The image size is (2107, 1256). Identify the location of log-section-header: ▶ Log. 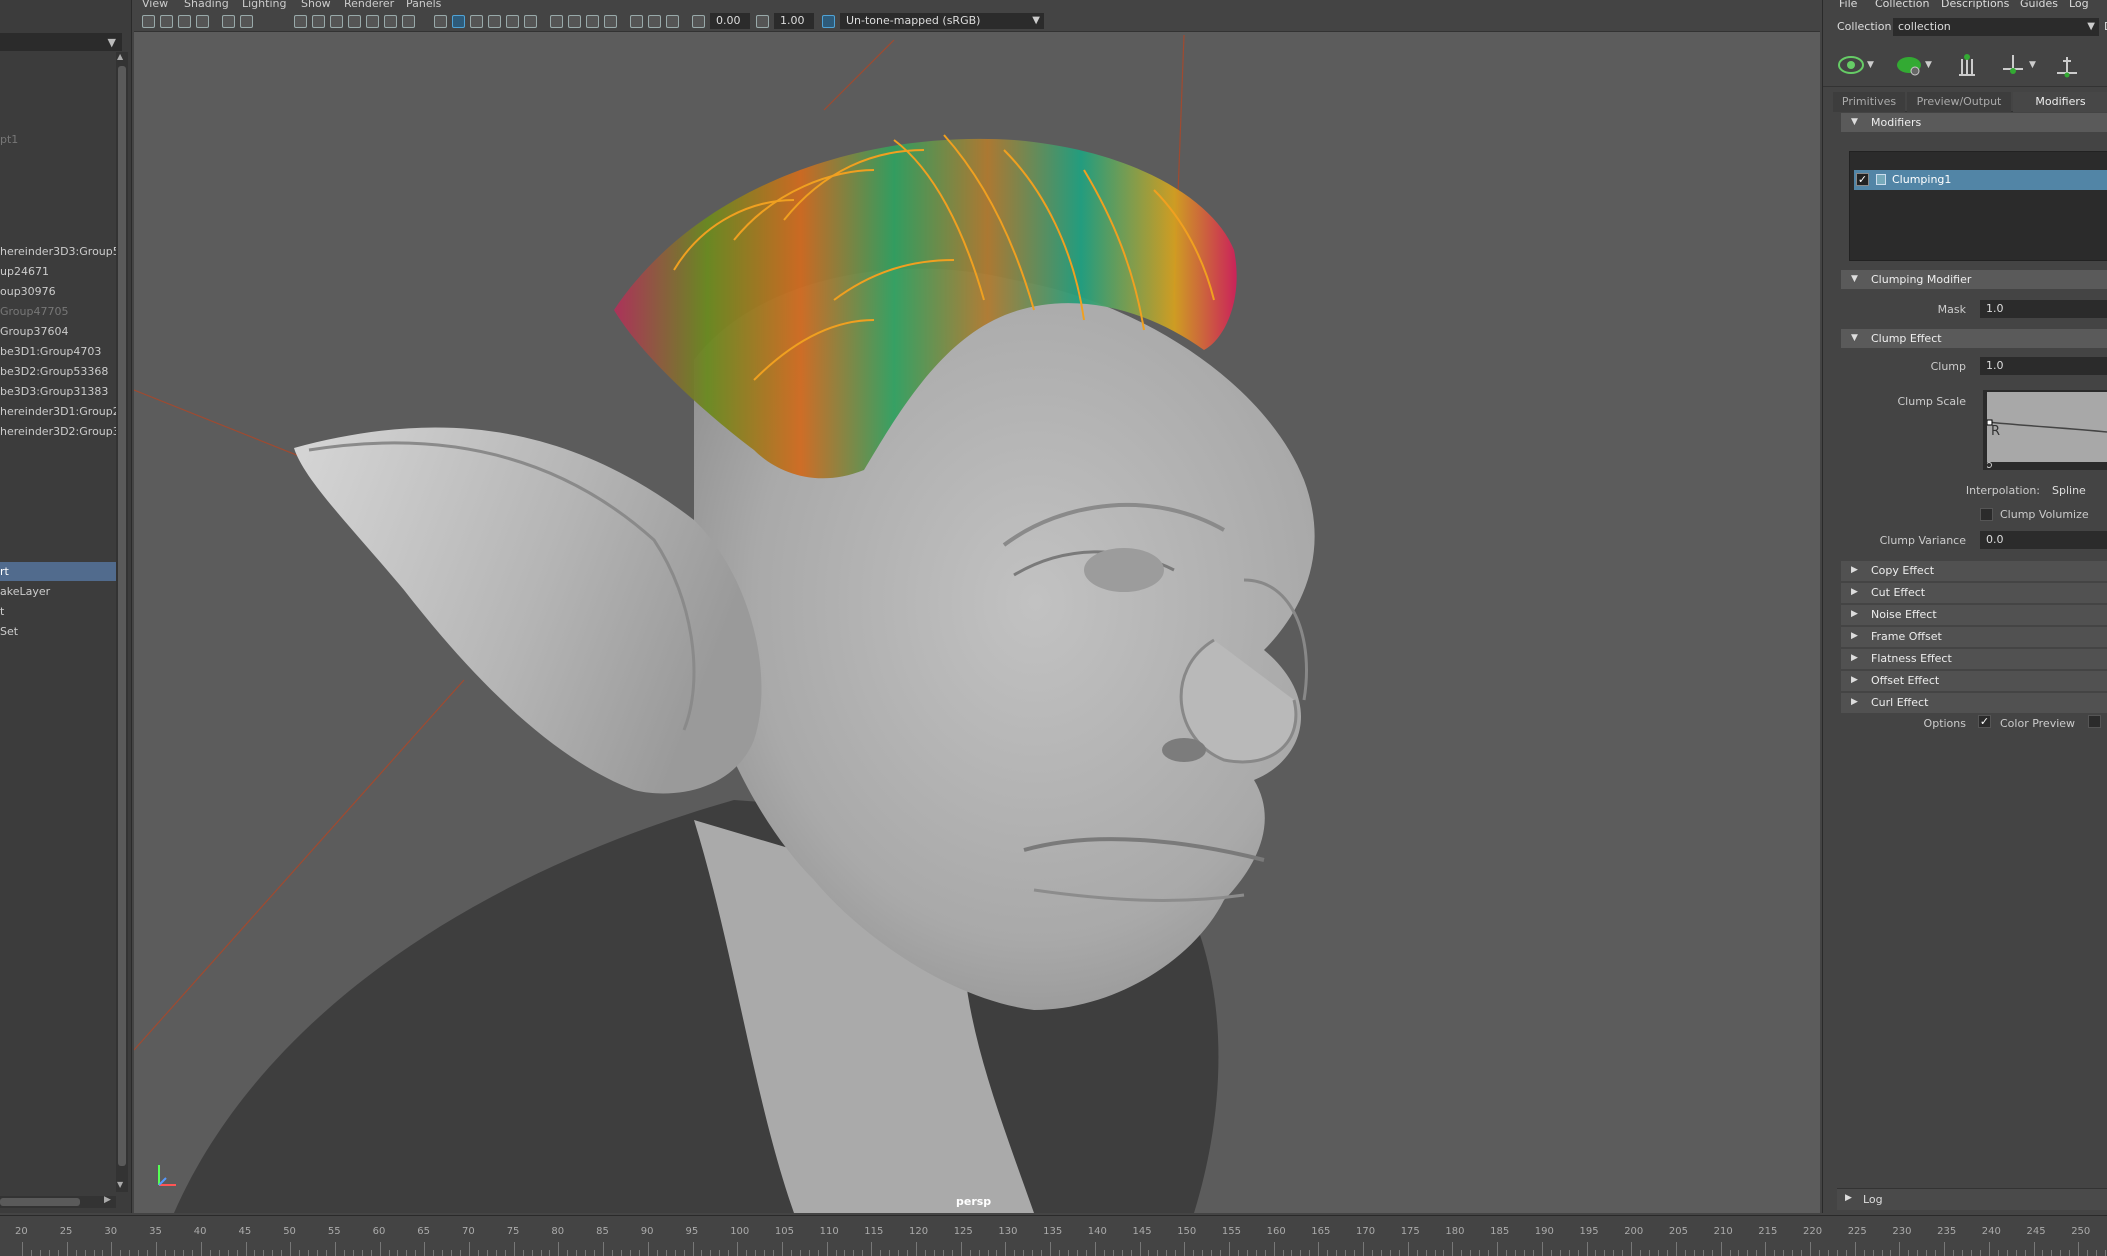
(1972, 1199).